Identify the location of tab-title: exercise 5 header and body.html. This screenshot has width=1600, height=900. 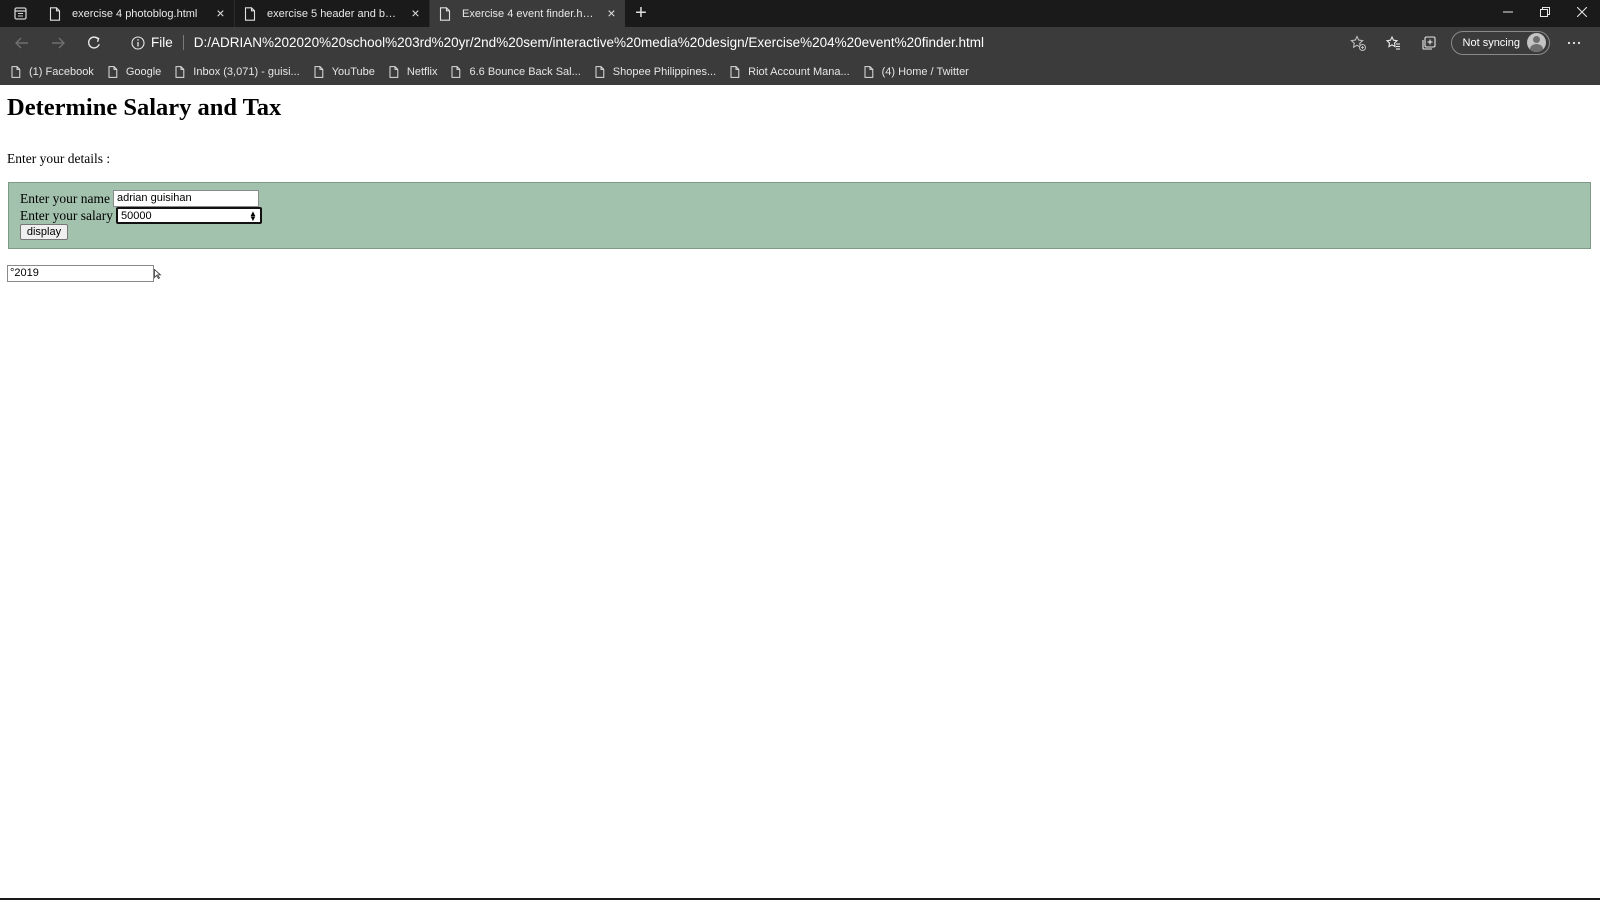
(333, 13).